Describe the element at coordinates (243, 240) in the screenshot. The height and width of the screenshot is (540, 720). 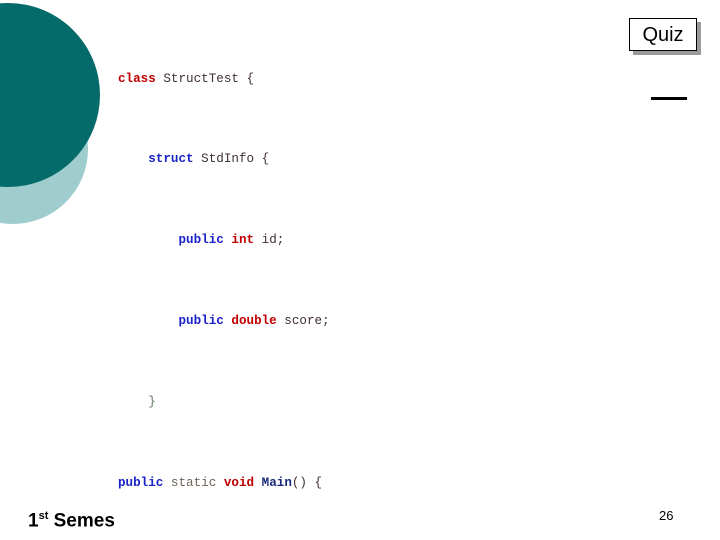
I see `keyword-int: int` at that location.